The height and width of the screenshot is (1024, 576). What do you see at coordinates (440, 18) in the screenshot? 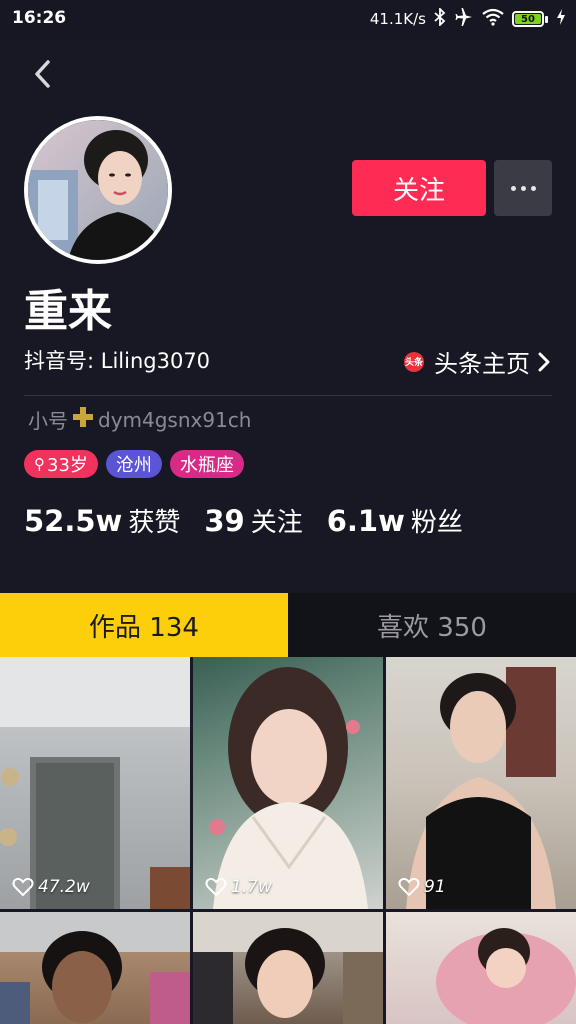
I see `bluetooth-icon` at bounding box center [440, 18].